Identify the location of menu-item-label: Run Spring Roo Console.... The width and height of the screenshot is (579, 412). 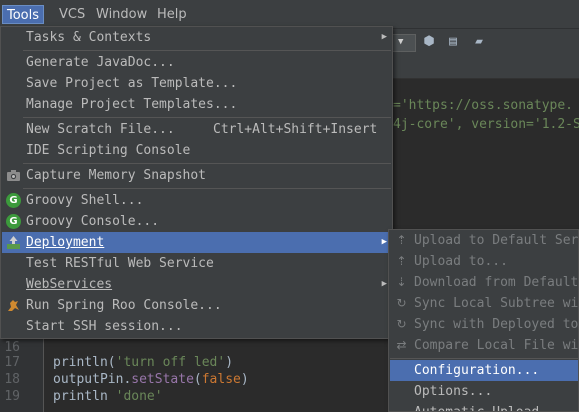
(124, 305).